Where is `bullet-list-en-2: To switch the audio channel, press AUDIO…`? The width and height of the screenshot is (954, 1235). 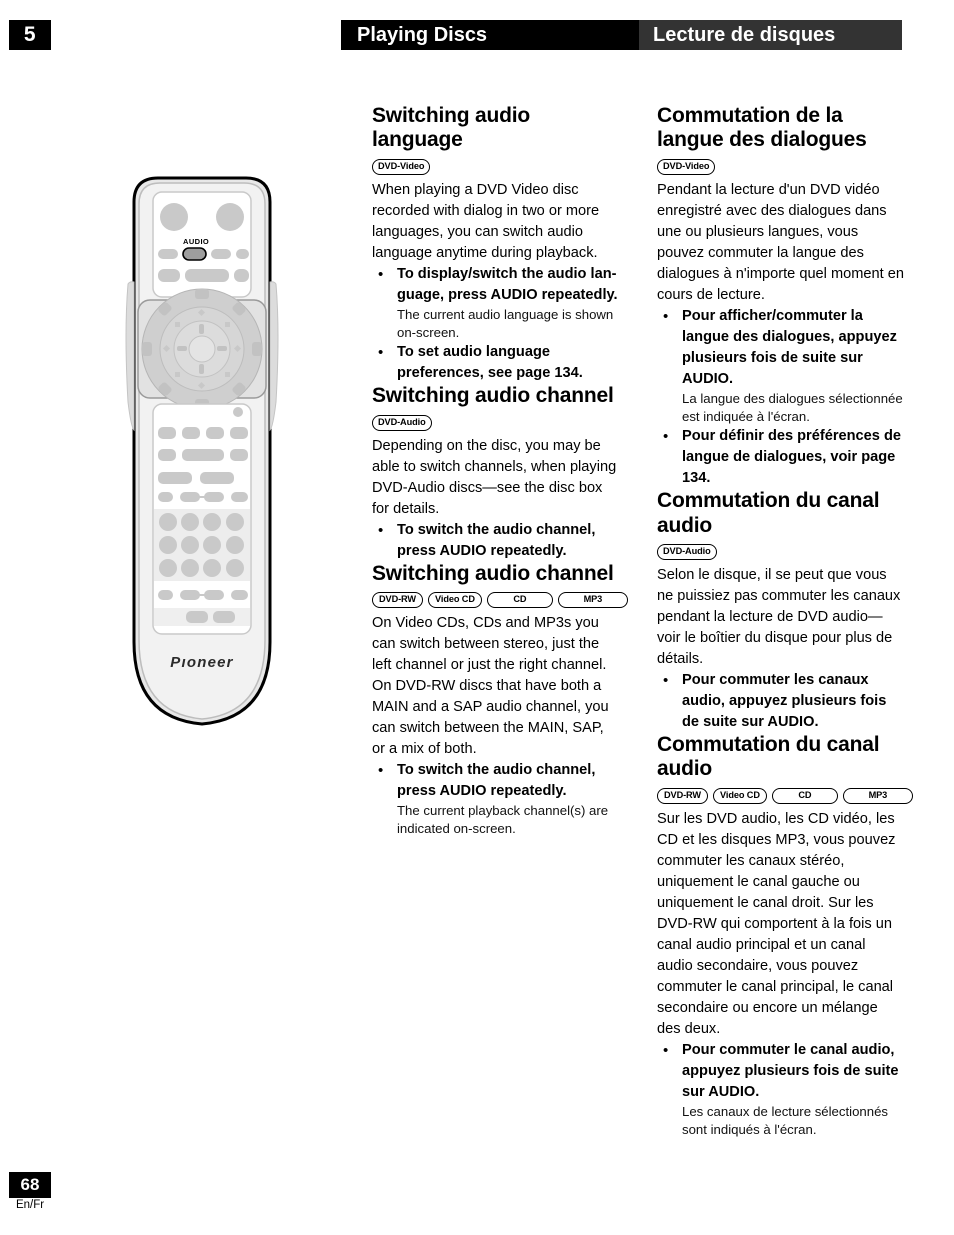
bullet-list-en-2: To switch the audio channel, press AUDIO… is located at coordinates (496, 541).